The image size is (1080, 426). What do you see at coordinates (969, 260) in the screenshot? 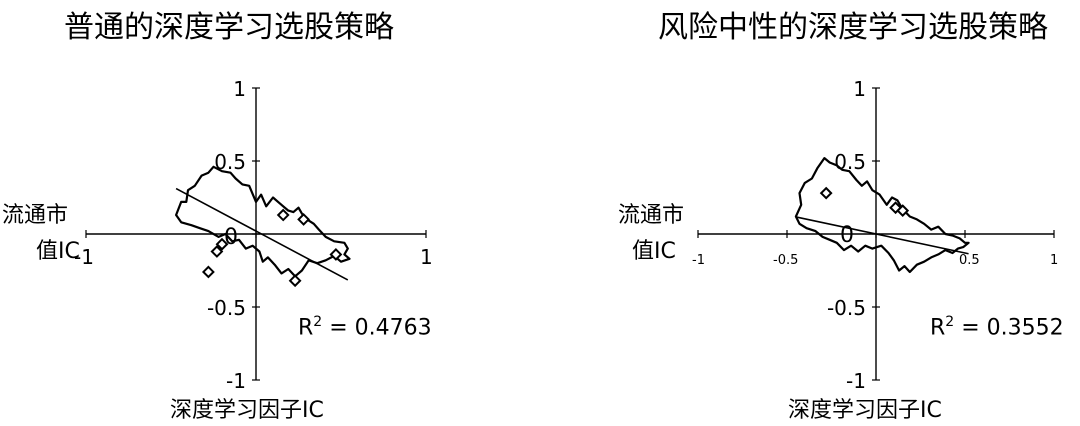
I see `x-tick-label: 0.5` at bounding box center [969, 260].